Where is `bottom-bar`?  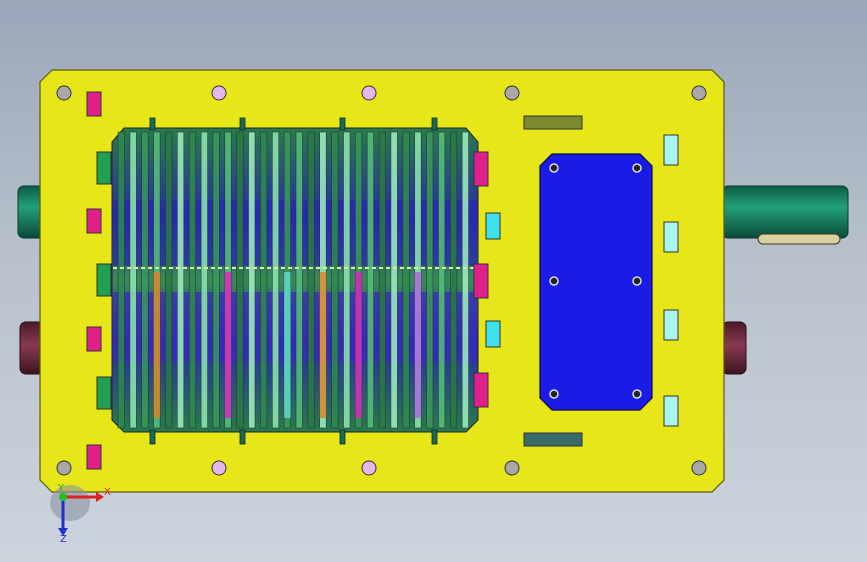
bottom-bar is located at coordinates (553, 439).